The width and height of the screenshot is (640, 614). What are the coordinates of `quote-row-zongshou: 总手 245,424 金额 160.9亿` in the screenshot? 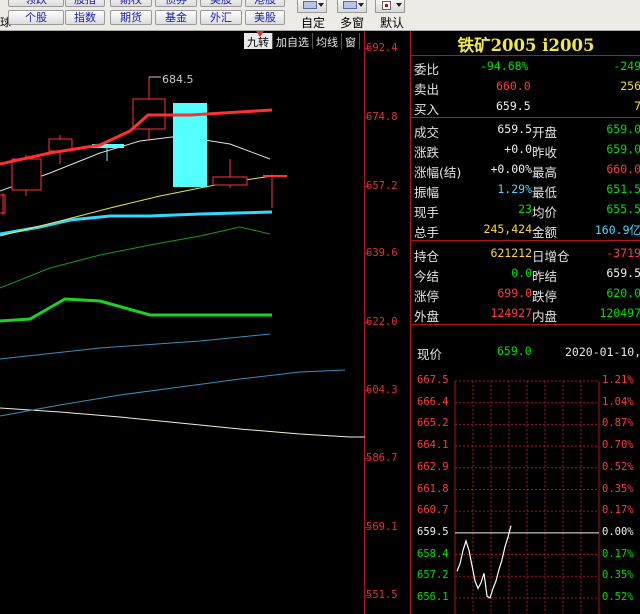 It's located at (527, 229).